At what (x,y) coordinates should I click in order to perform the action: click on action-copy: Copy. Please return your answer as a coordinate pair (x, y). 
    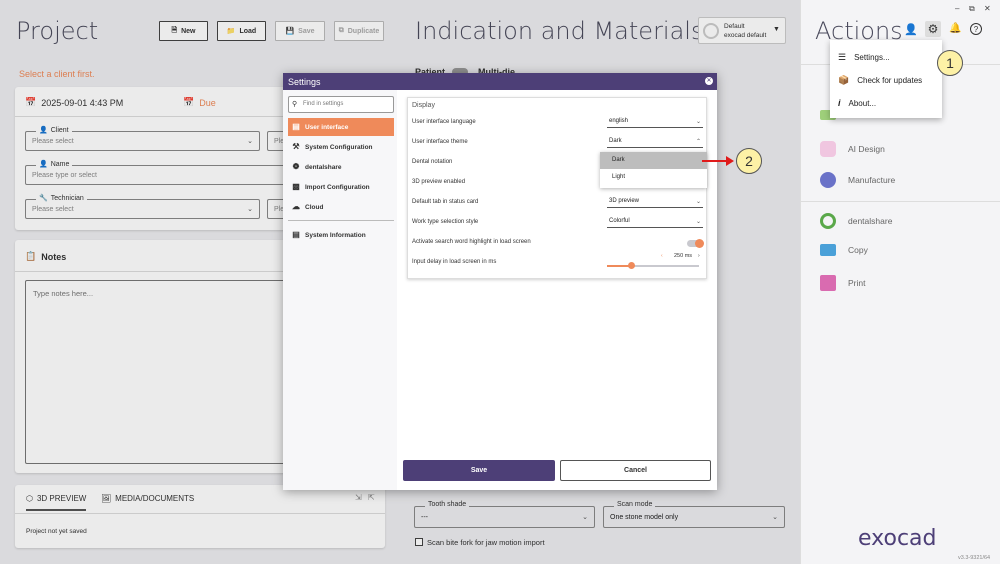
    Looking at the image, I should click on (844, 250).